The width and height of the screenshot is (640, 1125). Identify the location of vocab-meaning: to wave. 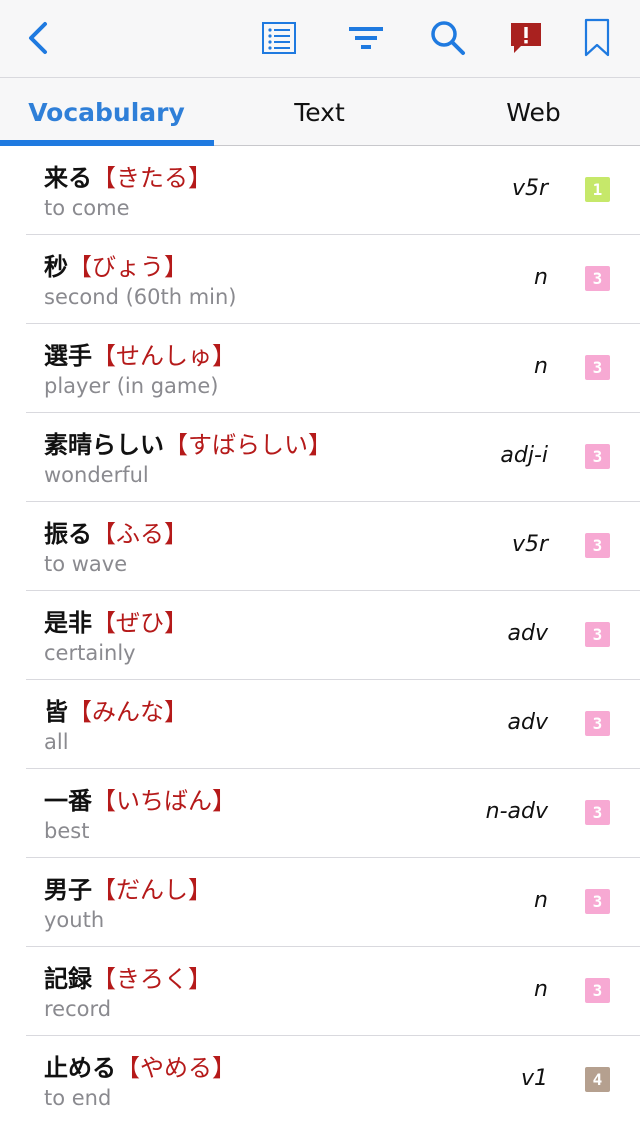
(86, 564).